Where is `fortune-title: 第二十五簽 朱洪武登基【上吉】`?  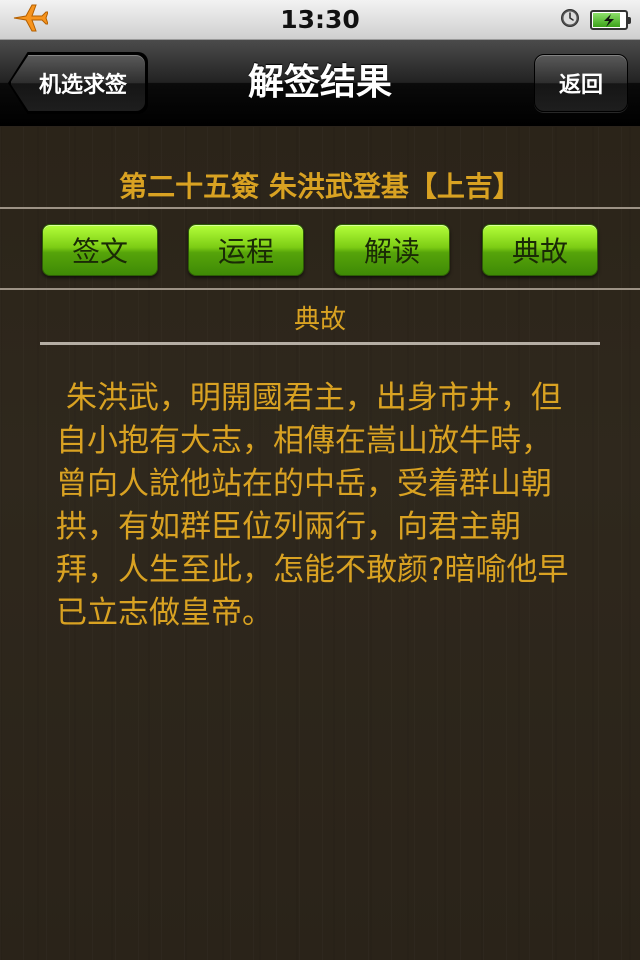 fortune-title: 第二十五簽 朱洪武登基【上吉】 is located at coordinates (320, 186).